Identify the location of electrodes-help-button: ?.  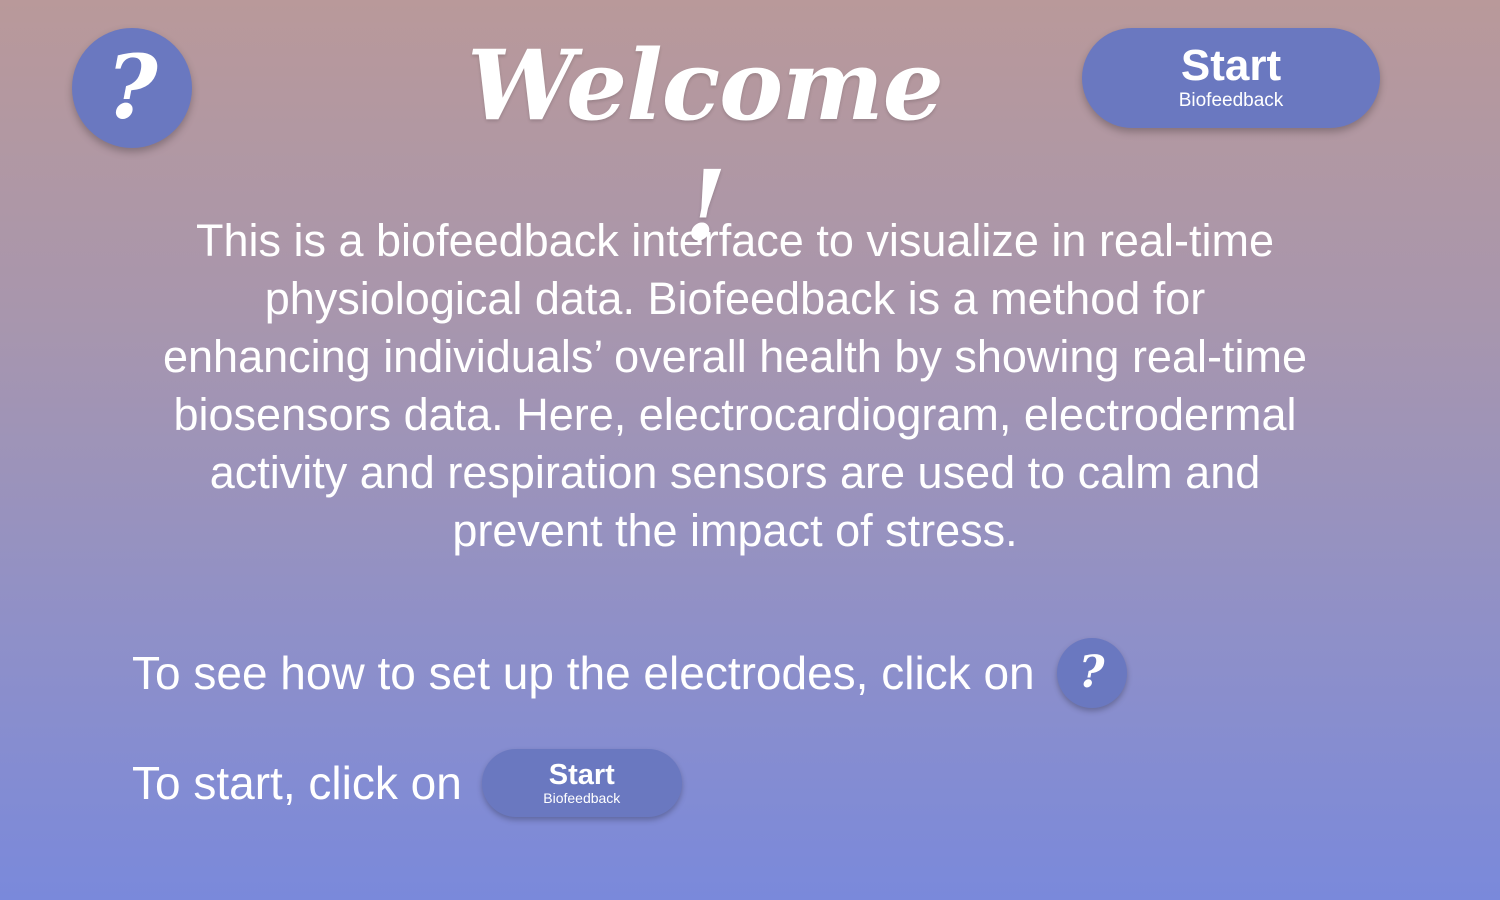
(1091, 673).